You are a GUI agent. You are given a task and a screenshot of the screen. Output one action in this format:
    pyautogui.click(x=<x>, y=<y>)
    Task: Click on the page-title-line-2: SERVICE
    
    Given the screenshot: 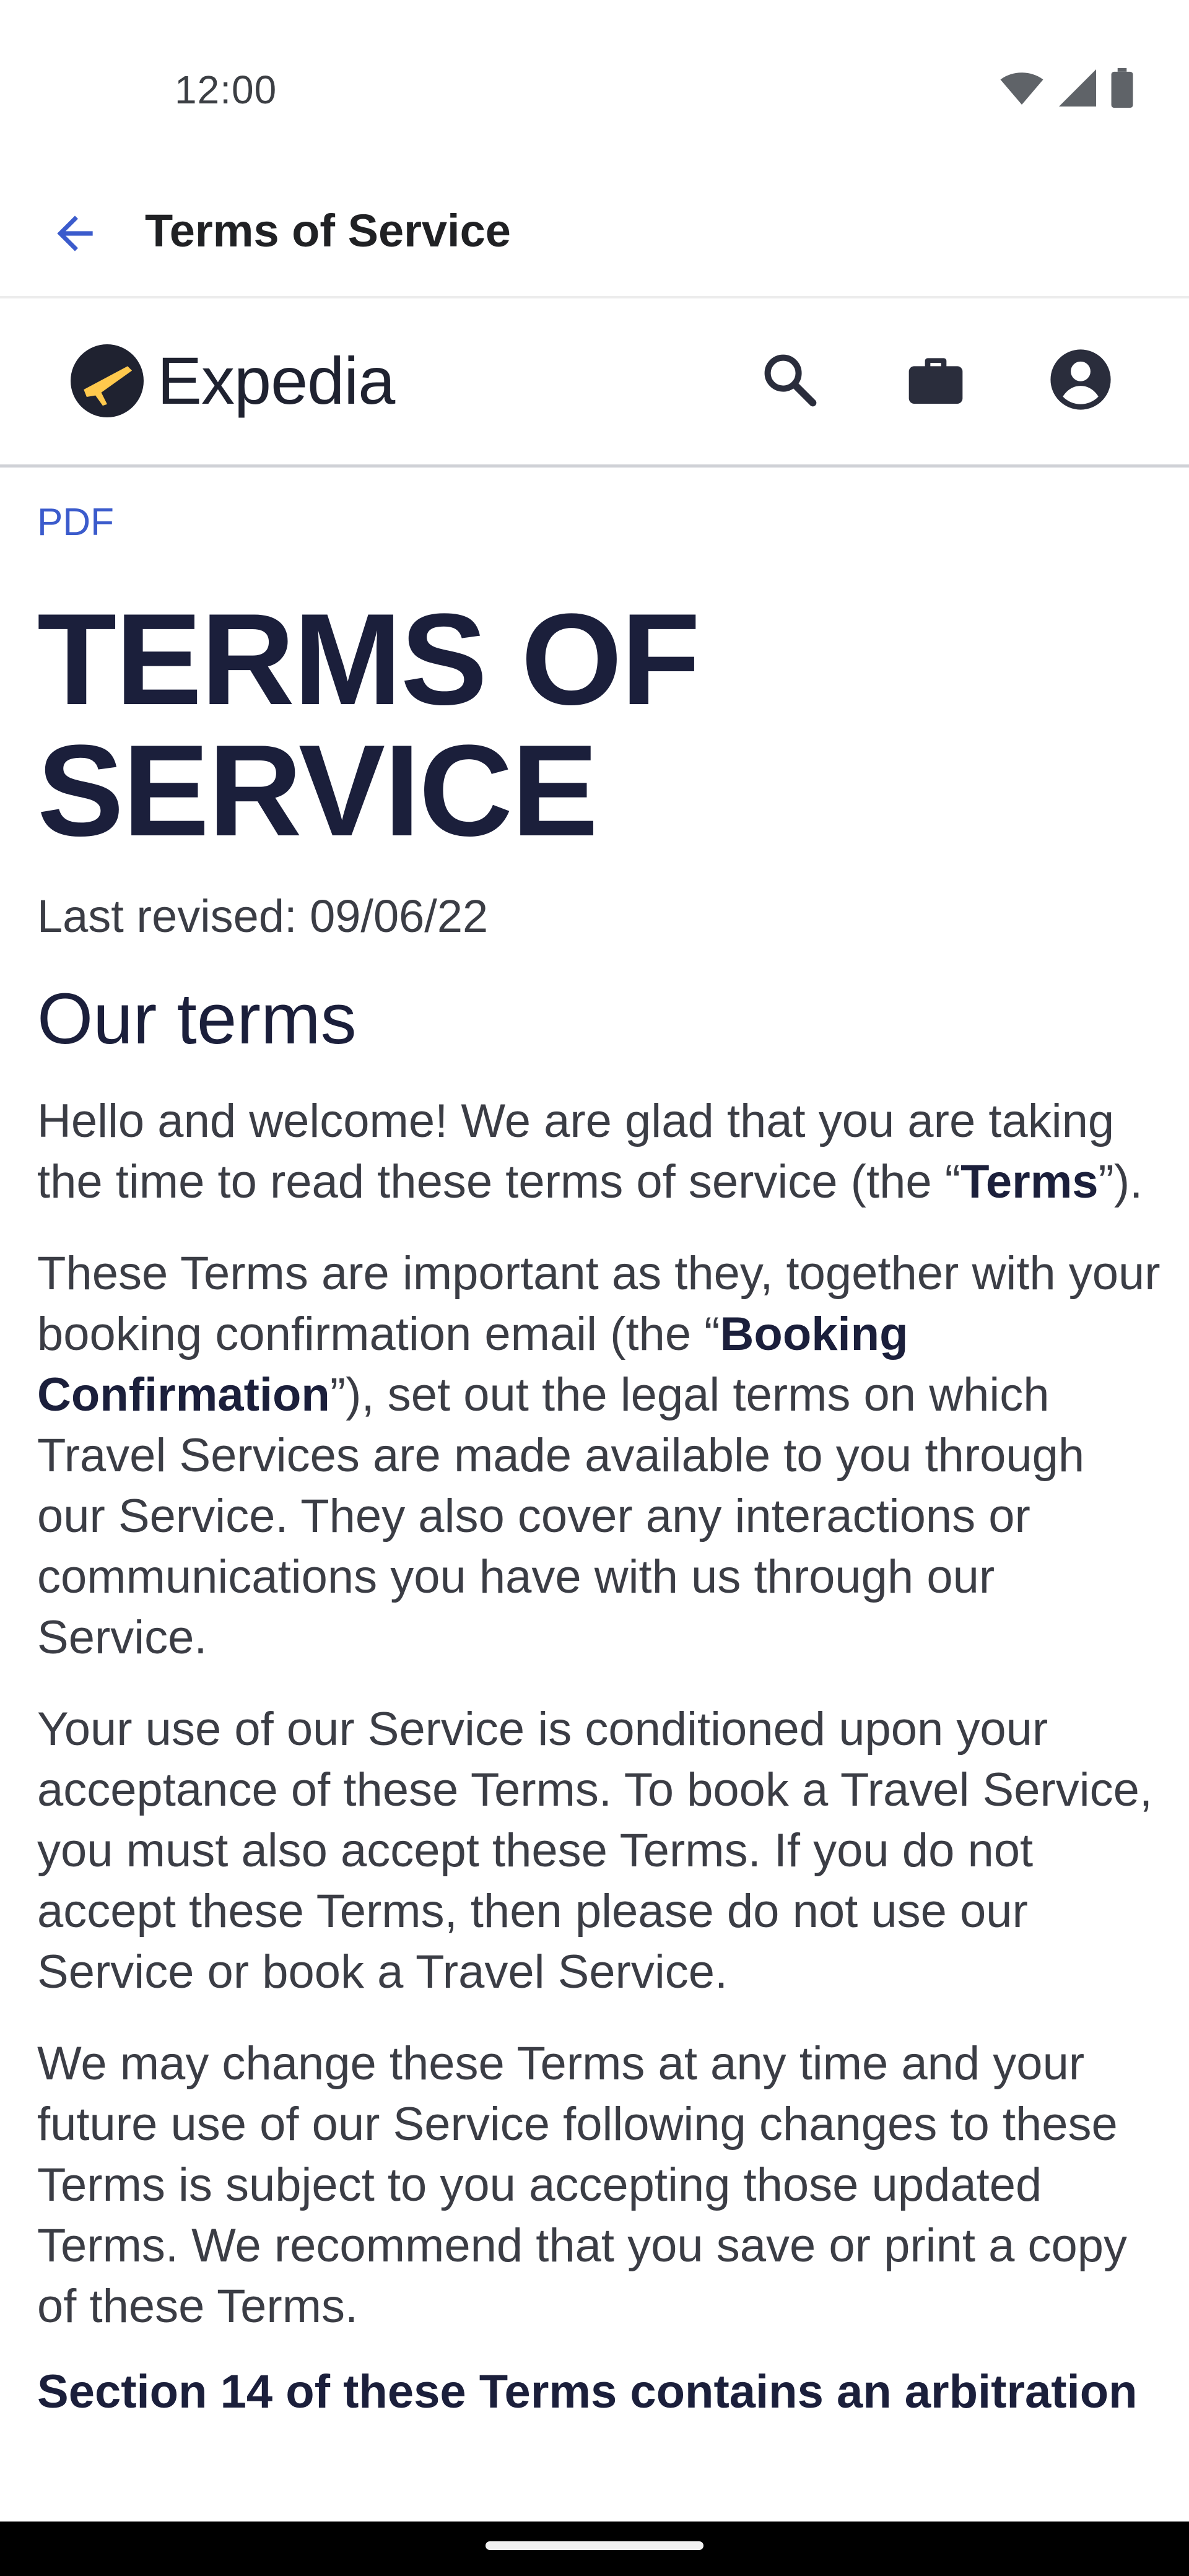 What is the action you would take?
    pyautogui.click(x=317, y=790)
    